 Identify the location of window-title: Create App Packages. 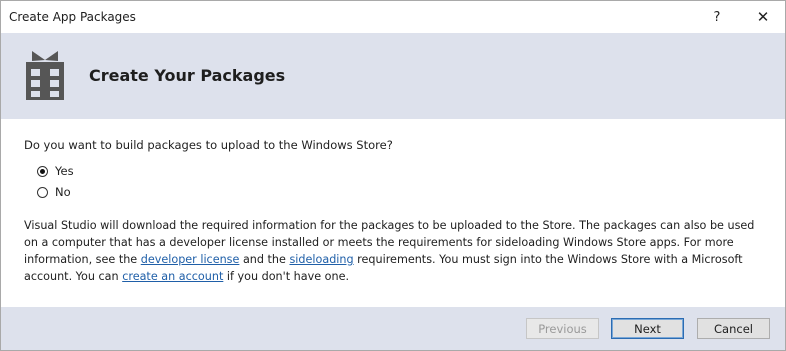
(72, 17).